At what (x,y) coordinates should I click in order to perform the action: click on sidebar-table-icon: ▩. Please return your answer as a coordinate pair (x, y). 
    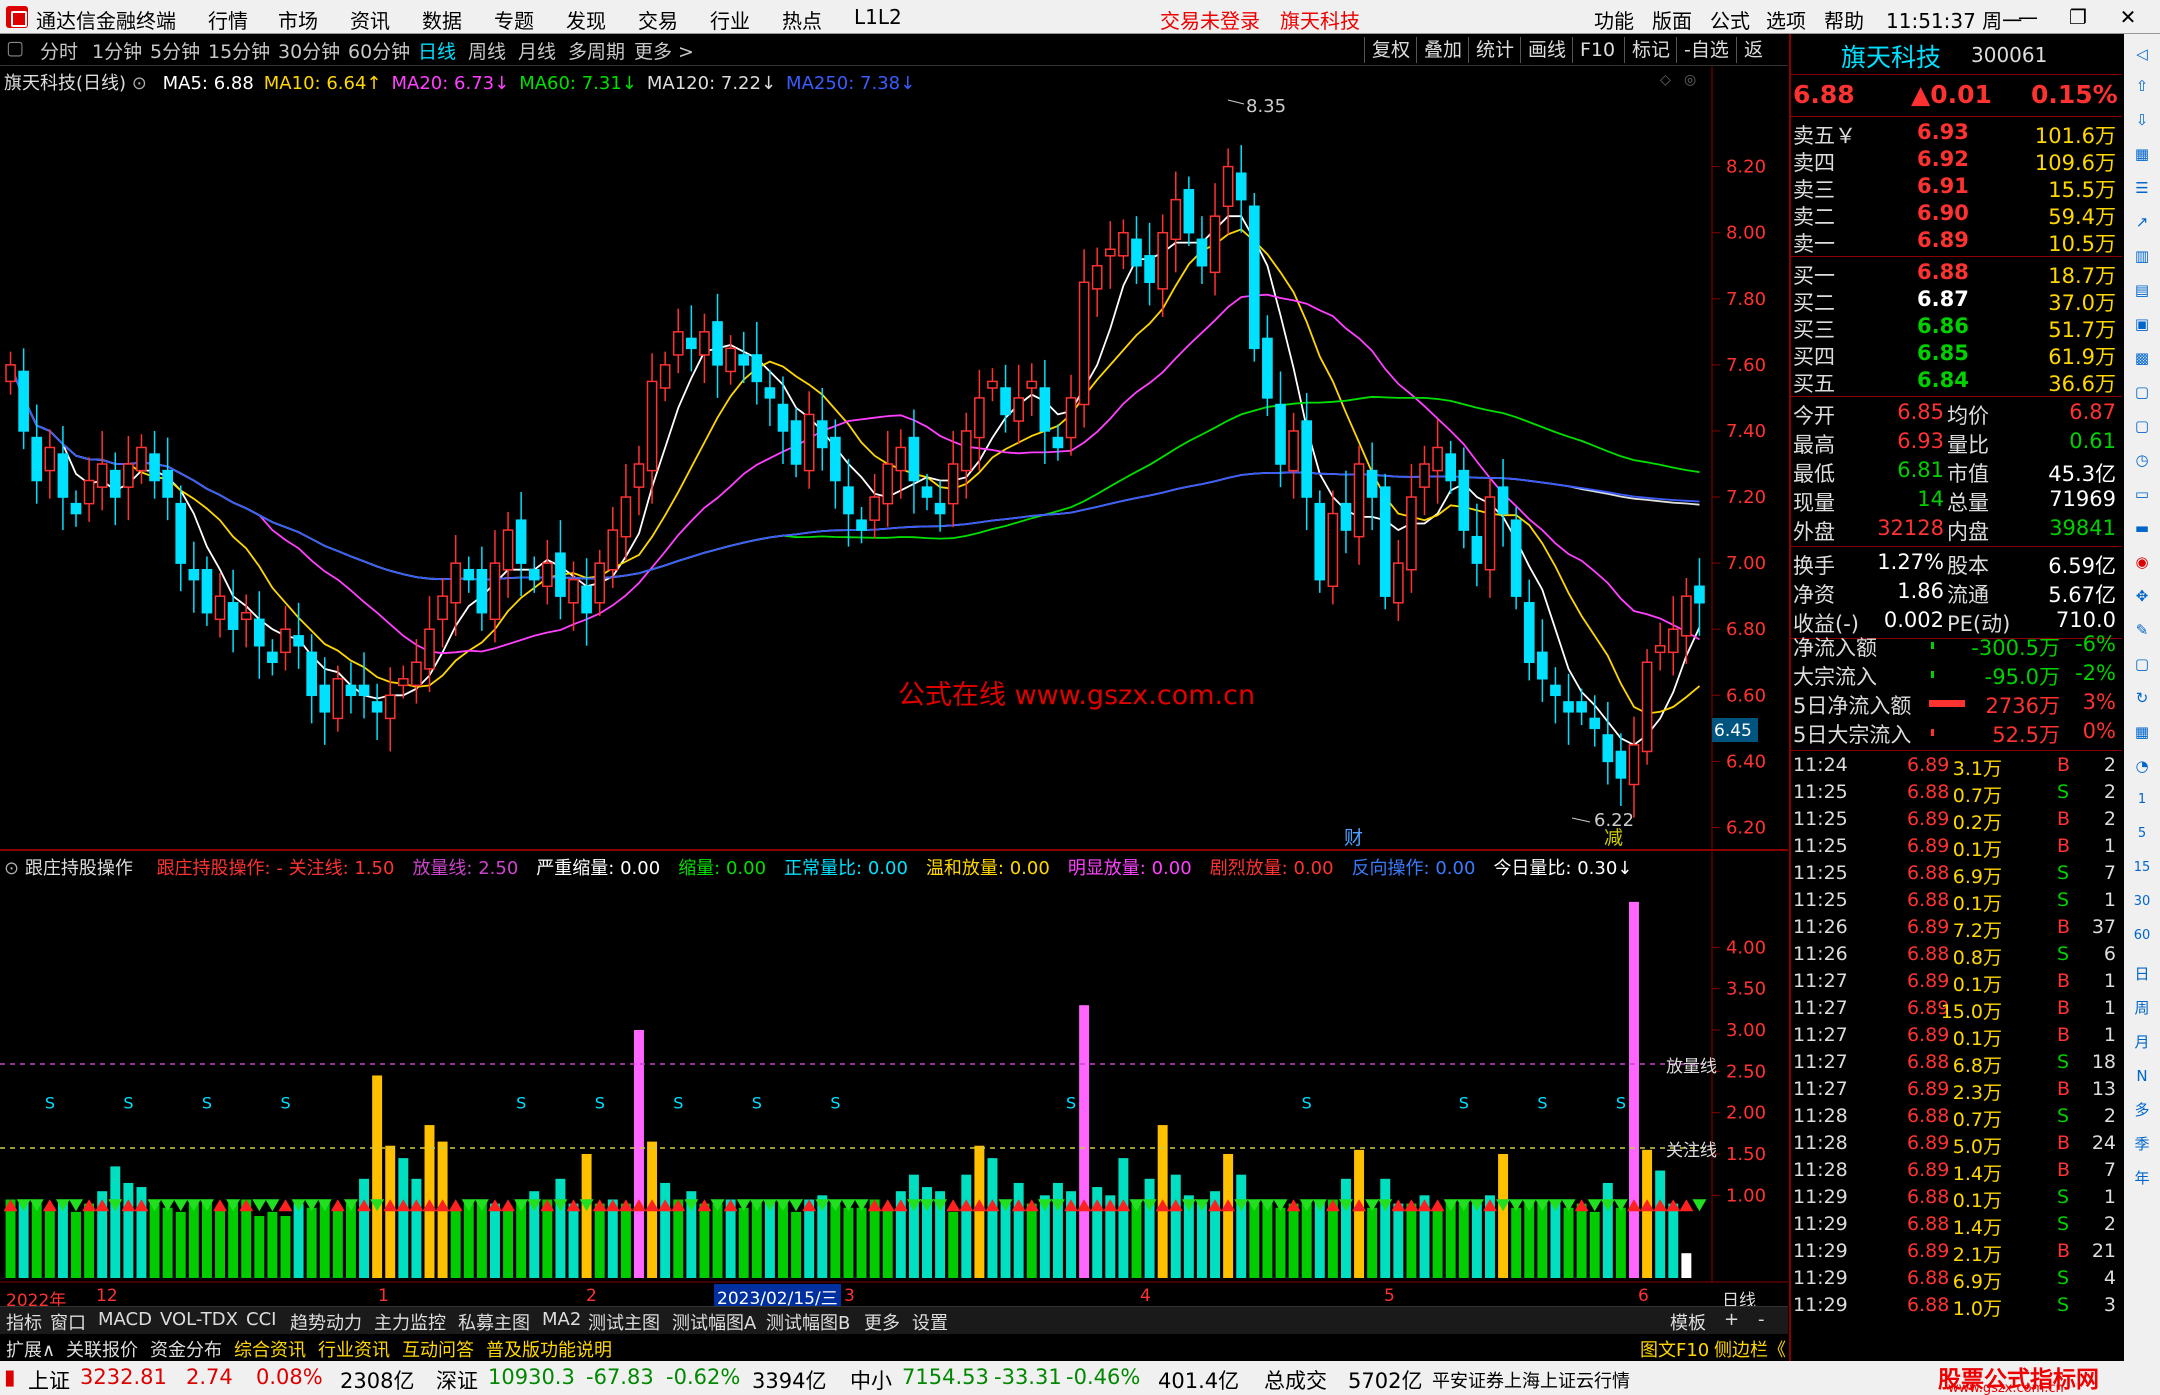
    Looking at the image, I should click on (2142, 358).